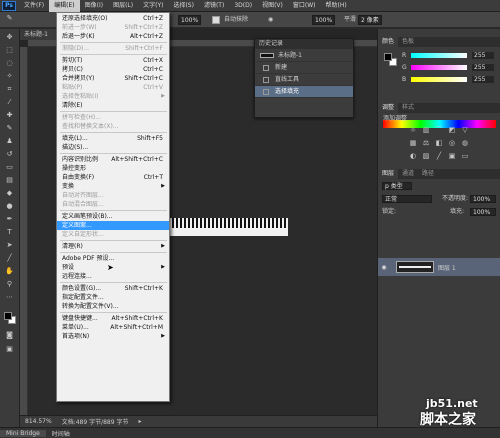  What do you see at coordinates (428, 174) in the screenshot?
I see `tab-paths: 路径` at bounding box center [428, 174].